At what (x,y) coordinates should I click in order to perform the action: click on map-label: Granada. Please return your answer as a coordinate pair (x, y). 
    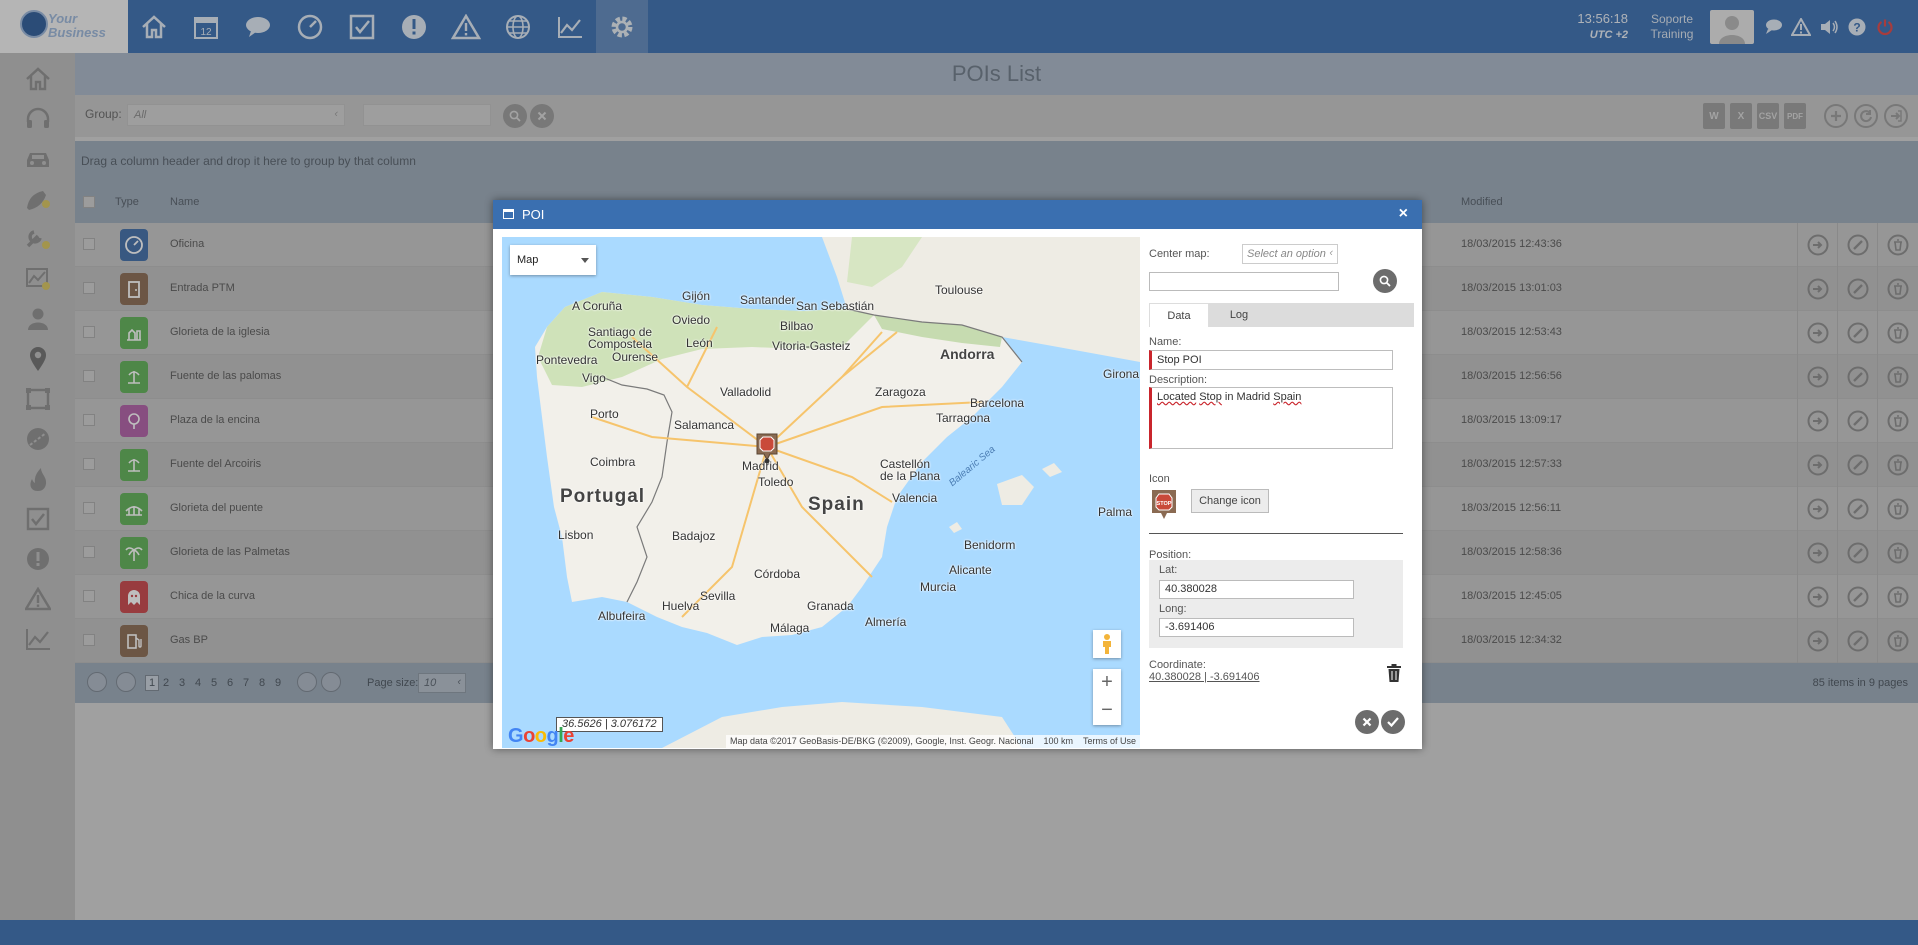
    Looking at the image, I should click on (830, 606).